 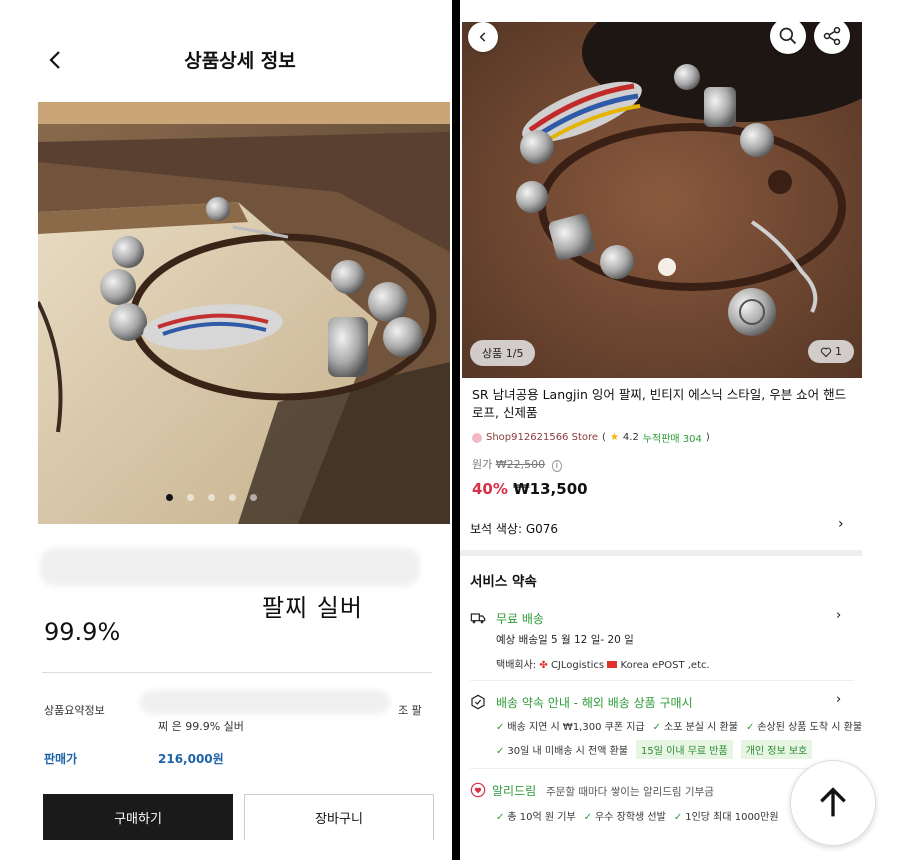 I want to click on option-selector-label: 보석 색상: G076, so click(x=514, y=529).